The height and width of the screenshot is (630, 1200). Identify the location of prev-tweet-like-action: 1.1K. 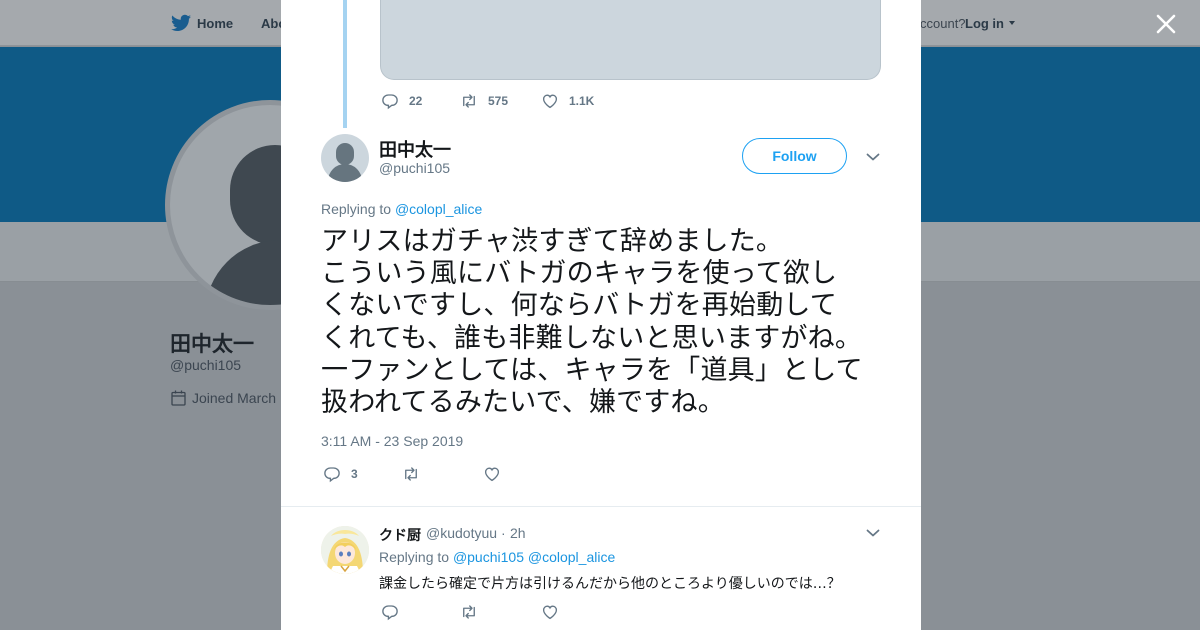
(567, 101).